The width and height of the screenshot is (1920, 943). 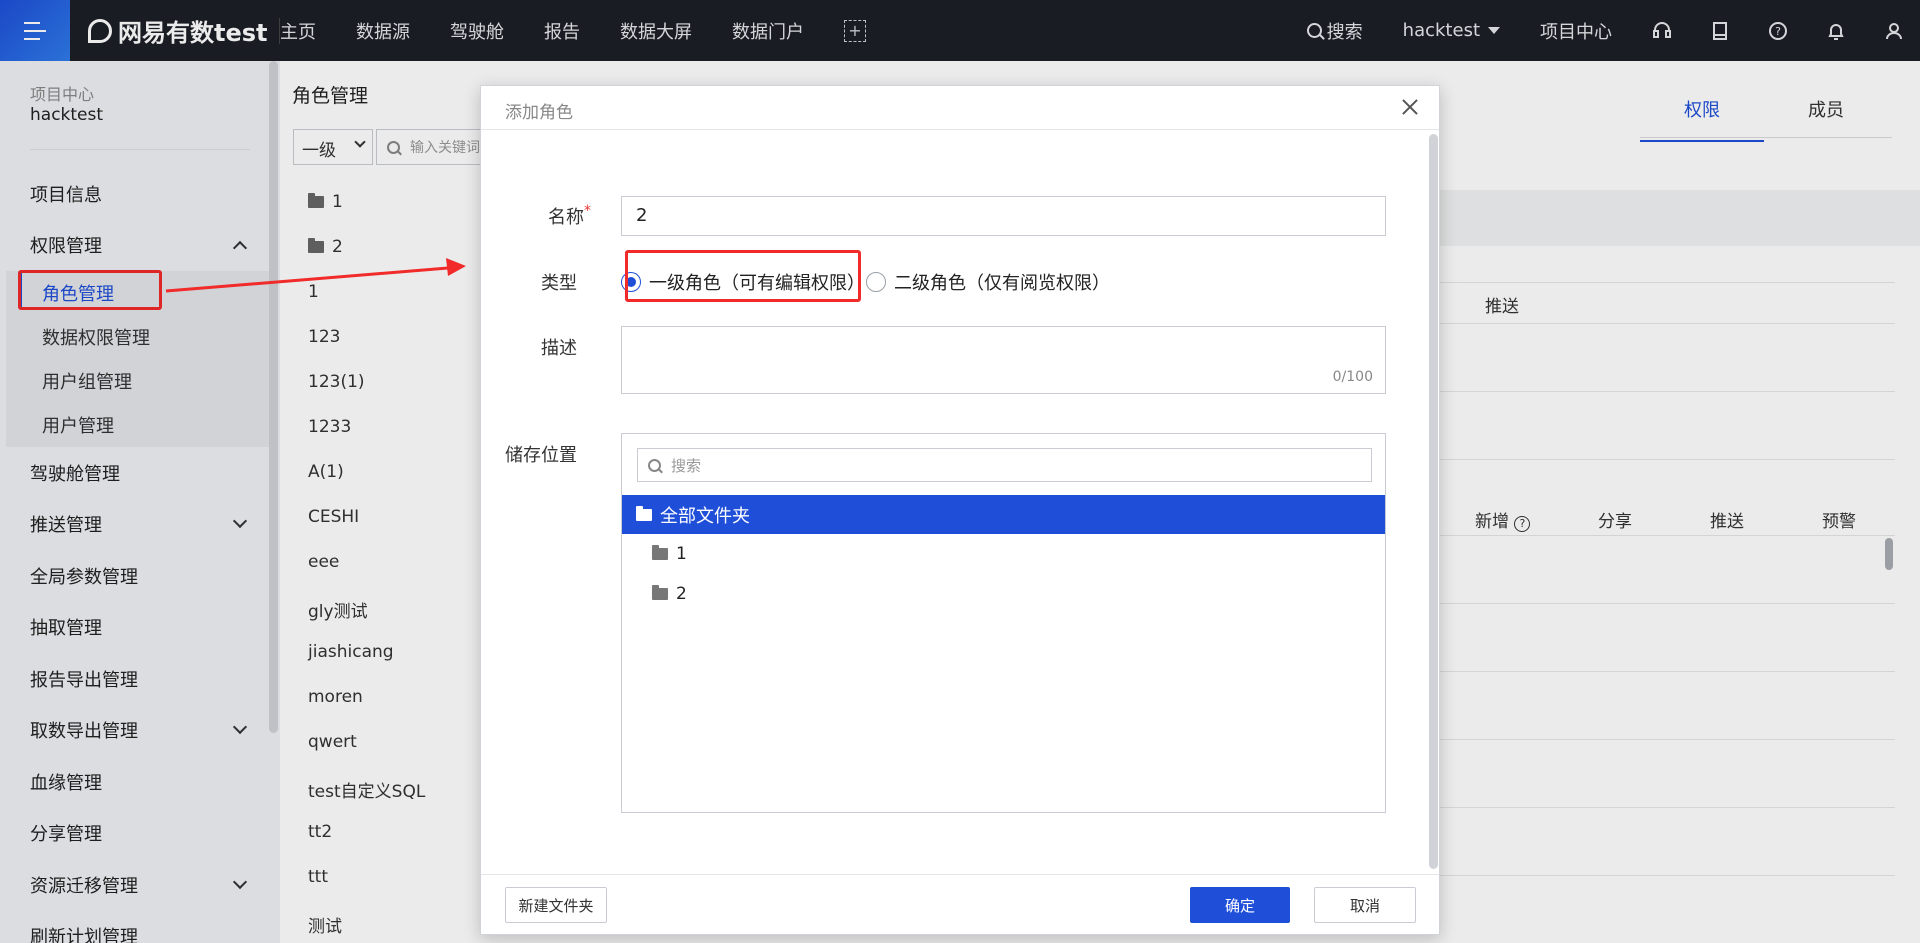 What do you see at coordinates (1003, 514) in the screenshot?
I see `tree-node-all-folders: 全部文件夹` at bounding box center [1003, 514].